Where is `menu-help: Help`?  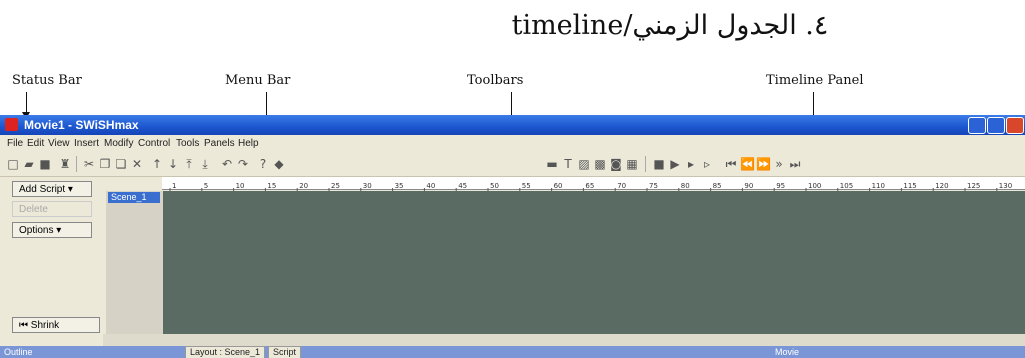
menu-help: Help is located at coordinates (248, 143).